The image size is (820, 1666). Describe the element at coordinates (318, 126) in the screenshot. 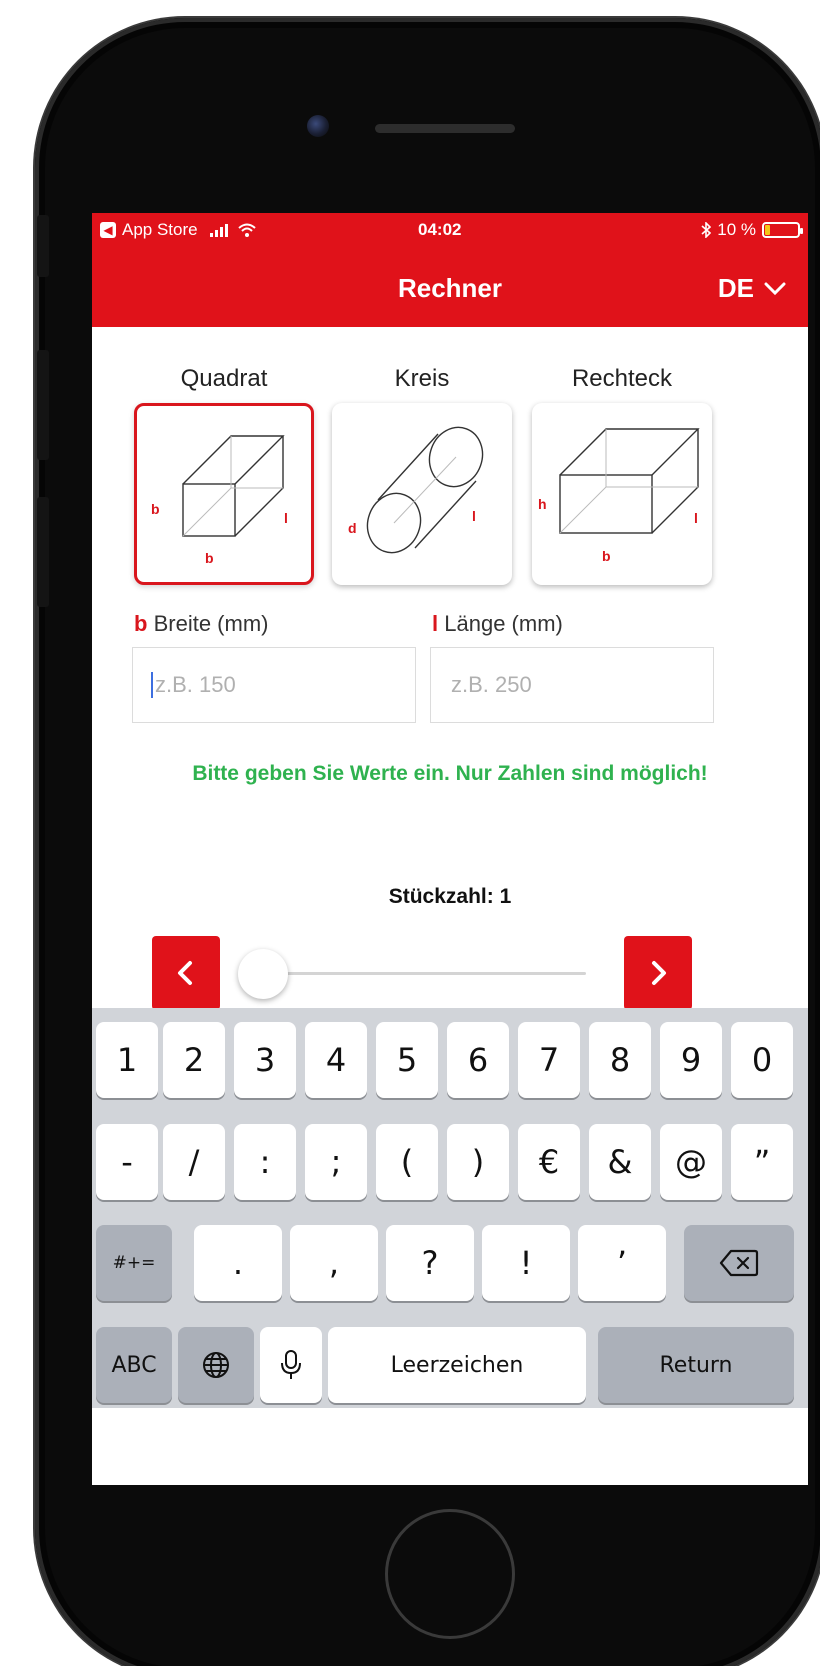

I see `front-camera` at that location.